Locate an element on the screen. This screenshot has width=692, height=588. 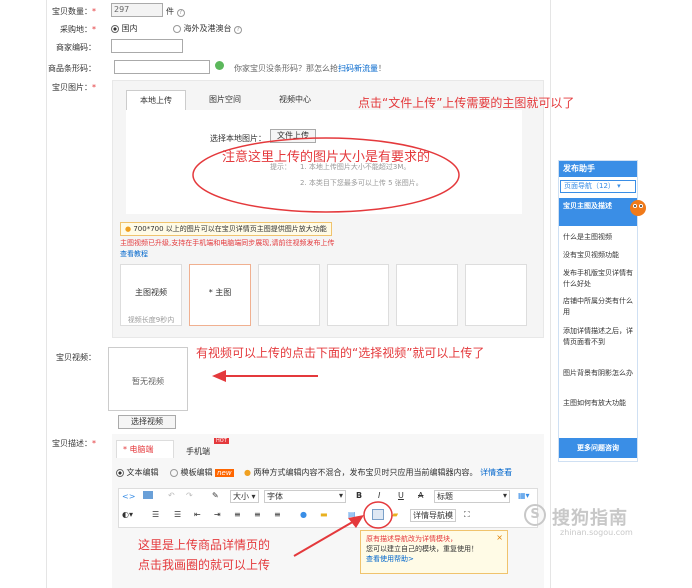
helper-item-2: 发布手机版宝贝详情有什么好处 is located at coordinates (599, 279).